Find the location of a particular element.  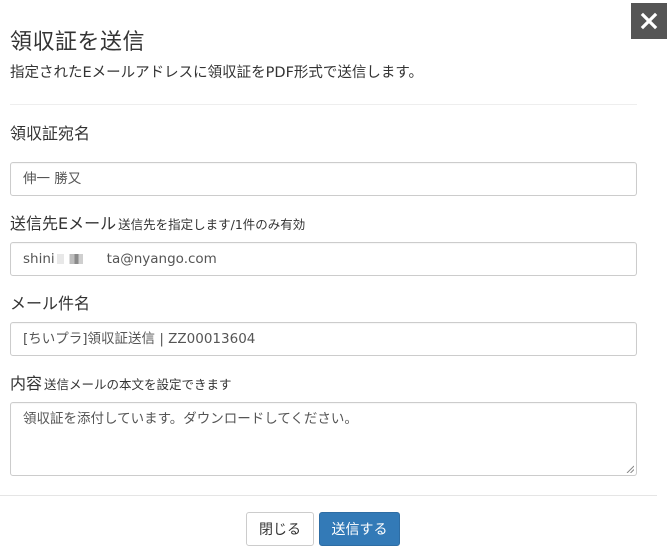

subject-value: [ちいプラ]領収証送信 | ZZ00013604 is located at coordinates (139, 339).